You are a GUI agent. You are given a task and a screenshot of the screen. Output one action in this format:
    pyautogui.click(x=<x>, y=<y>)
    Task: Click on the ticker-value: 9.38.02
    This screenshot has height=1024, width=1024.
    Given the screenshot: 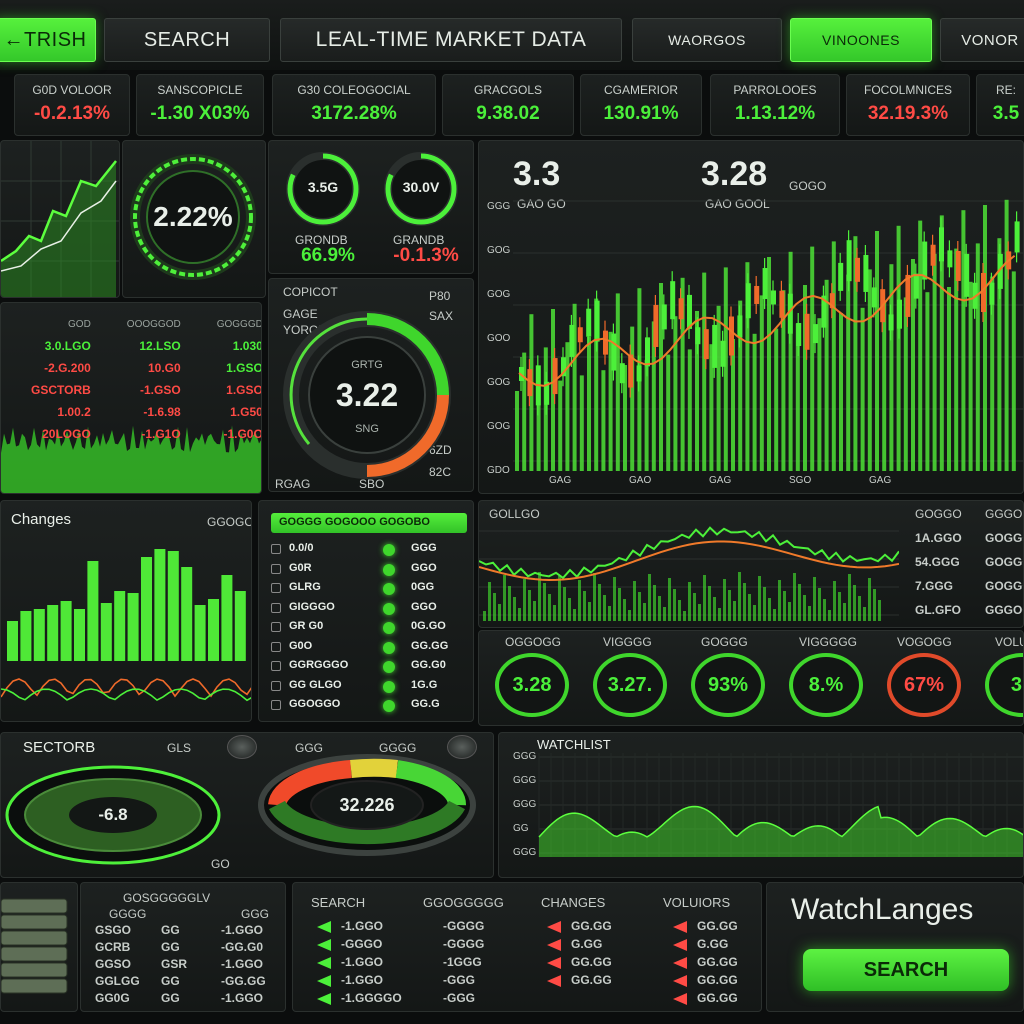 What is the action you would take?
    pyautogui.click(x=508, y=113)
    